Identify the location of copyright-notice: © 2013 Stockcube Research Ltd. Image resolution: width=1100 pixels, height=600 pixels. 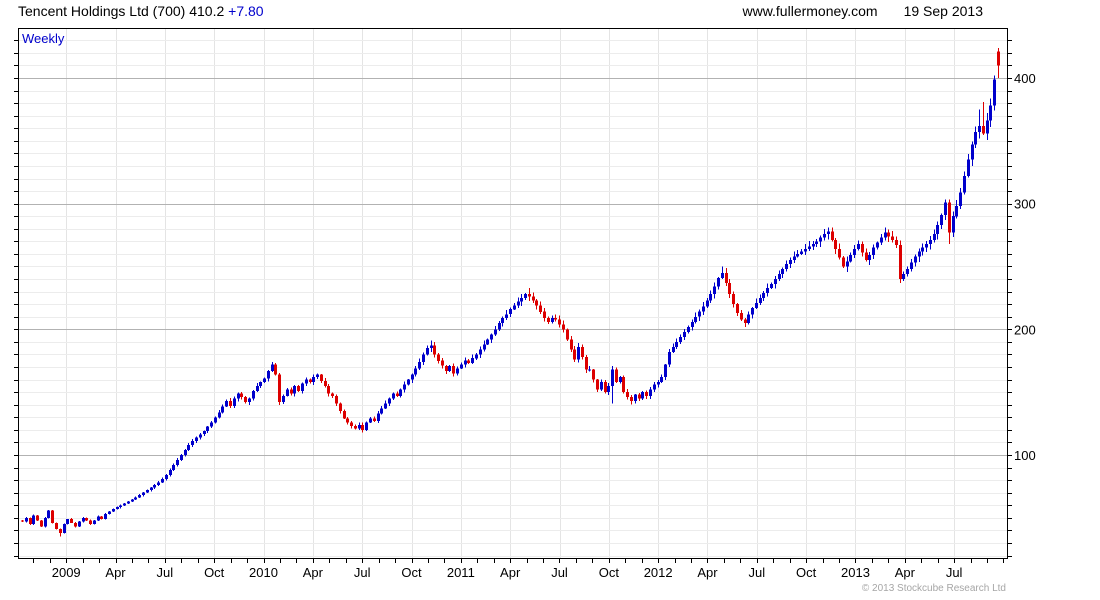
(933, 588).